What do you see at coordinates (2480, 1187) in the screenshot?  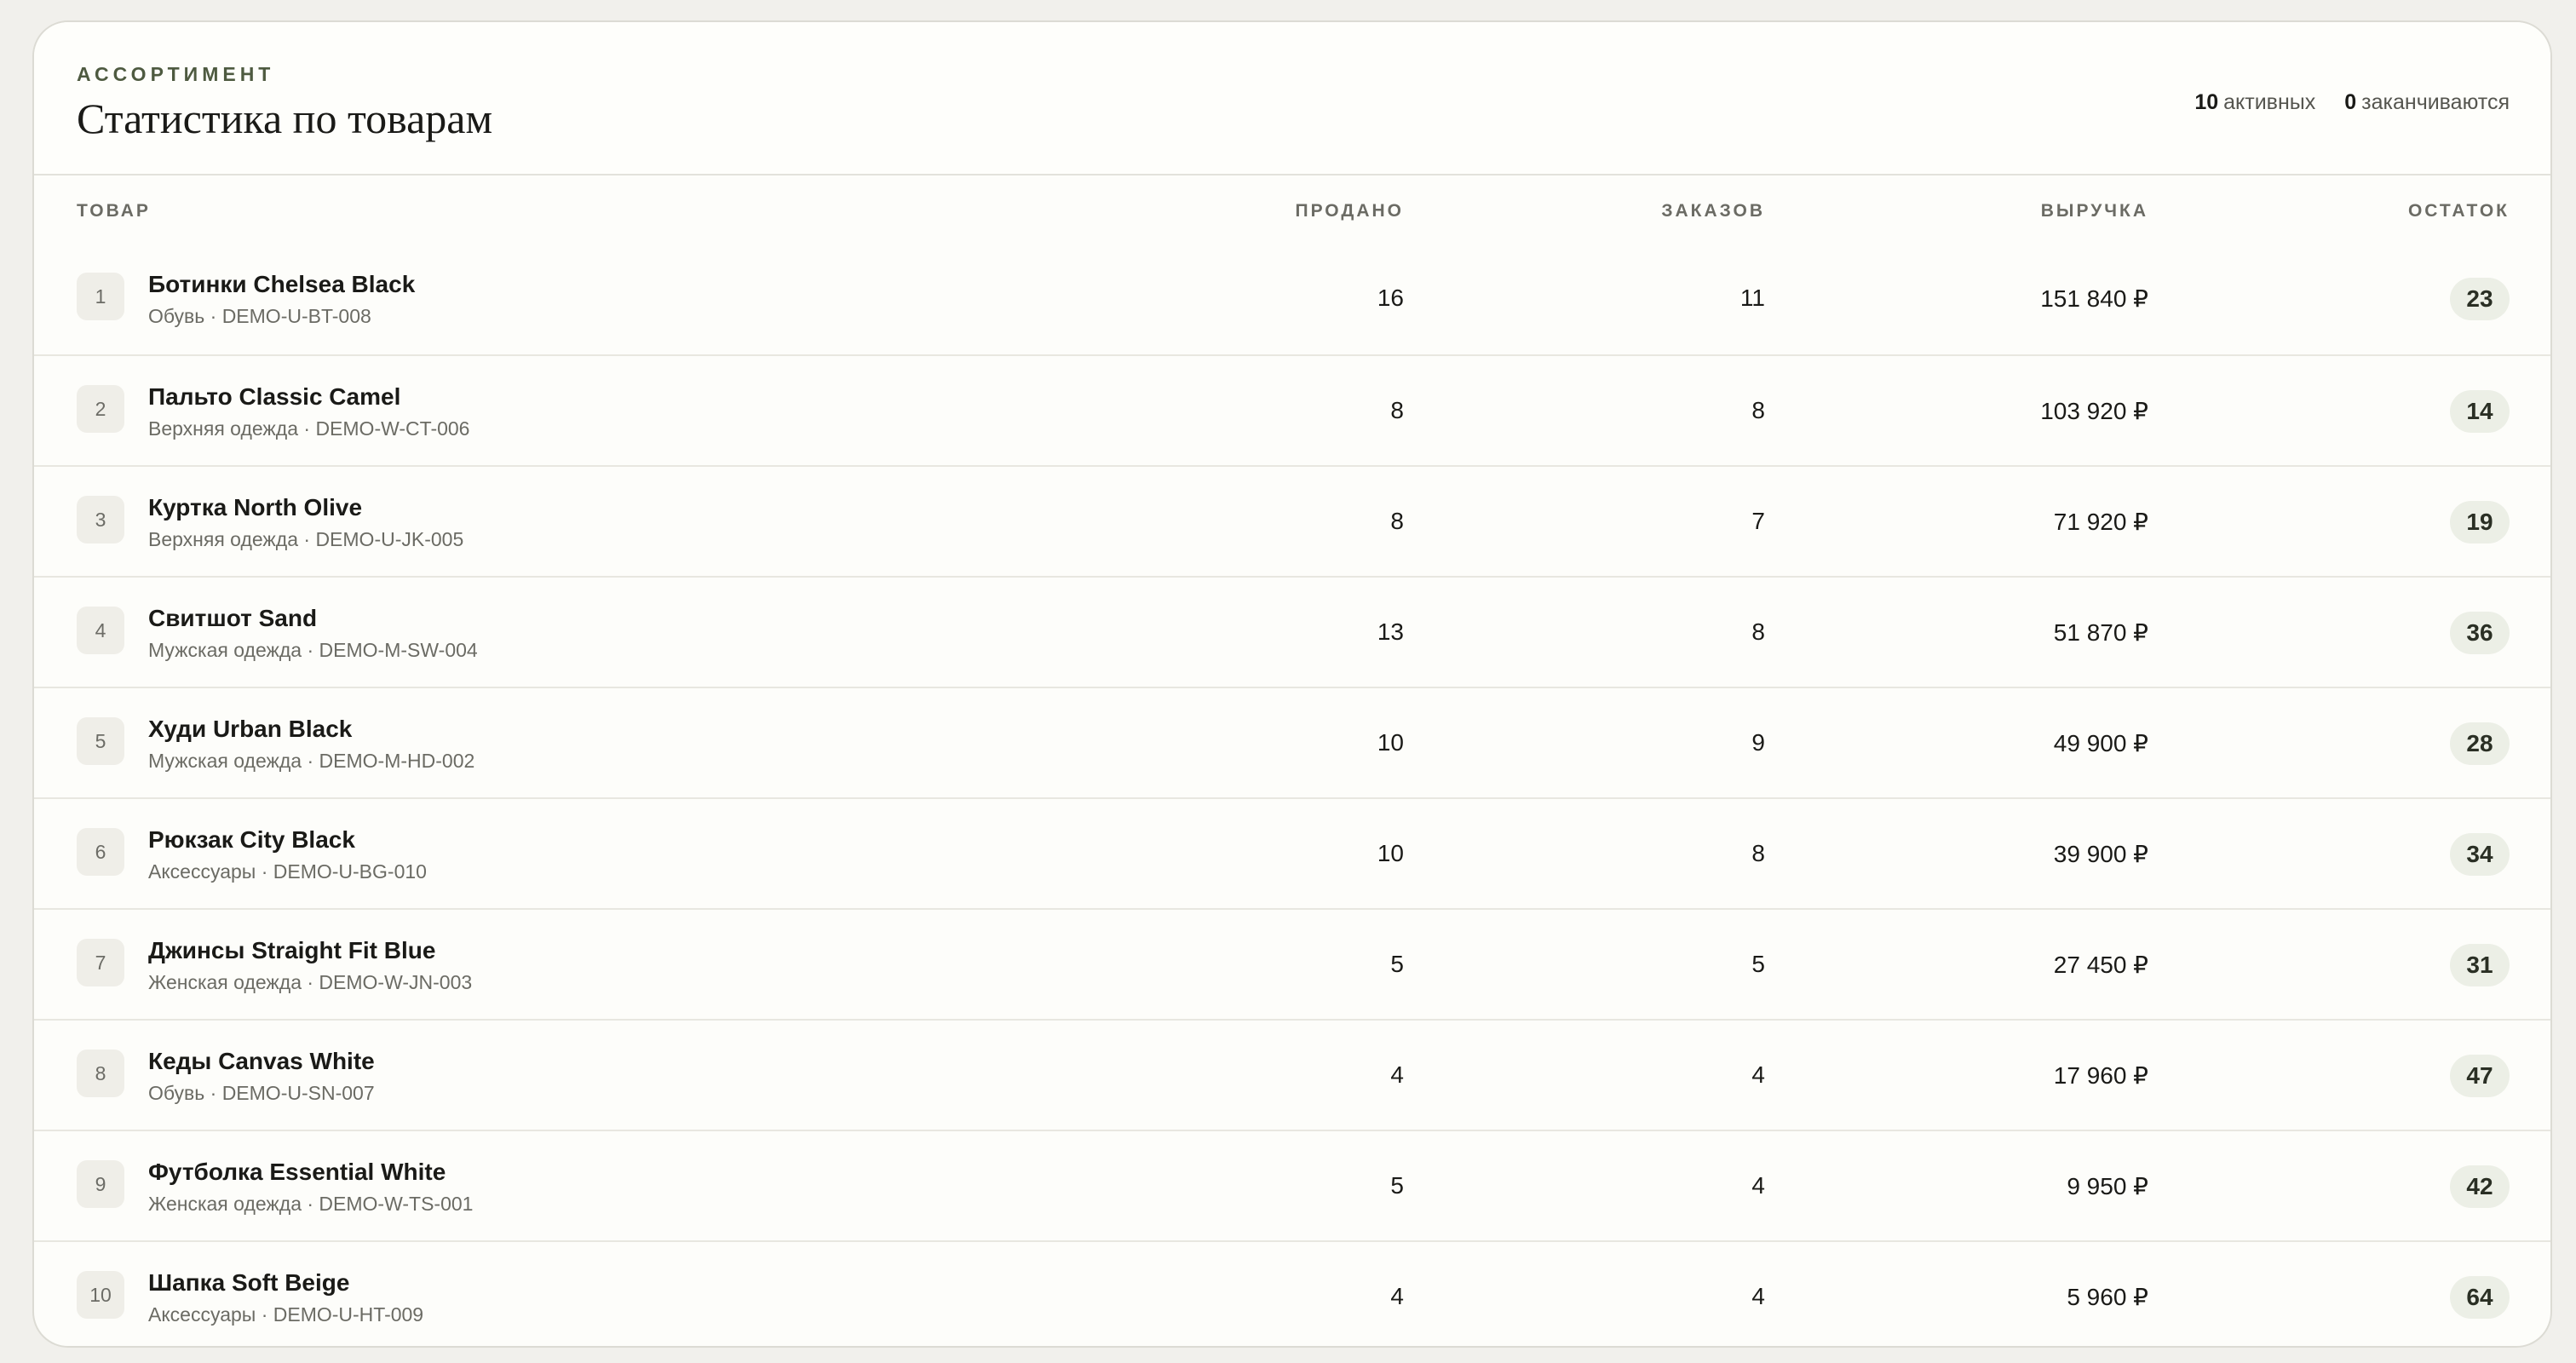 I see `stock-badge: 42` at bounding box center [2480, 1187].